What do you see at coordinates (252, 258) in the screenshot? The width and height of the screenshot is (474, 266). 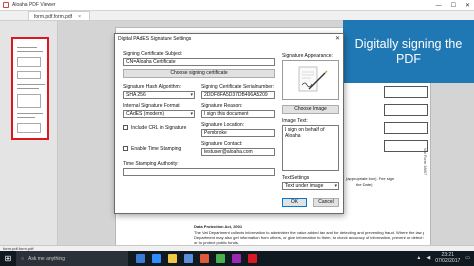 I see `aloaha-taskbar-icon` at bounding box center [252, 258].